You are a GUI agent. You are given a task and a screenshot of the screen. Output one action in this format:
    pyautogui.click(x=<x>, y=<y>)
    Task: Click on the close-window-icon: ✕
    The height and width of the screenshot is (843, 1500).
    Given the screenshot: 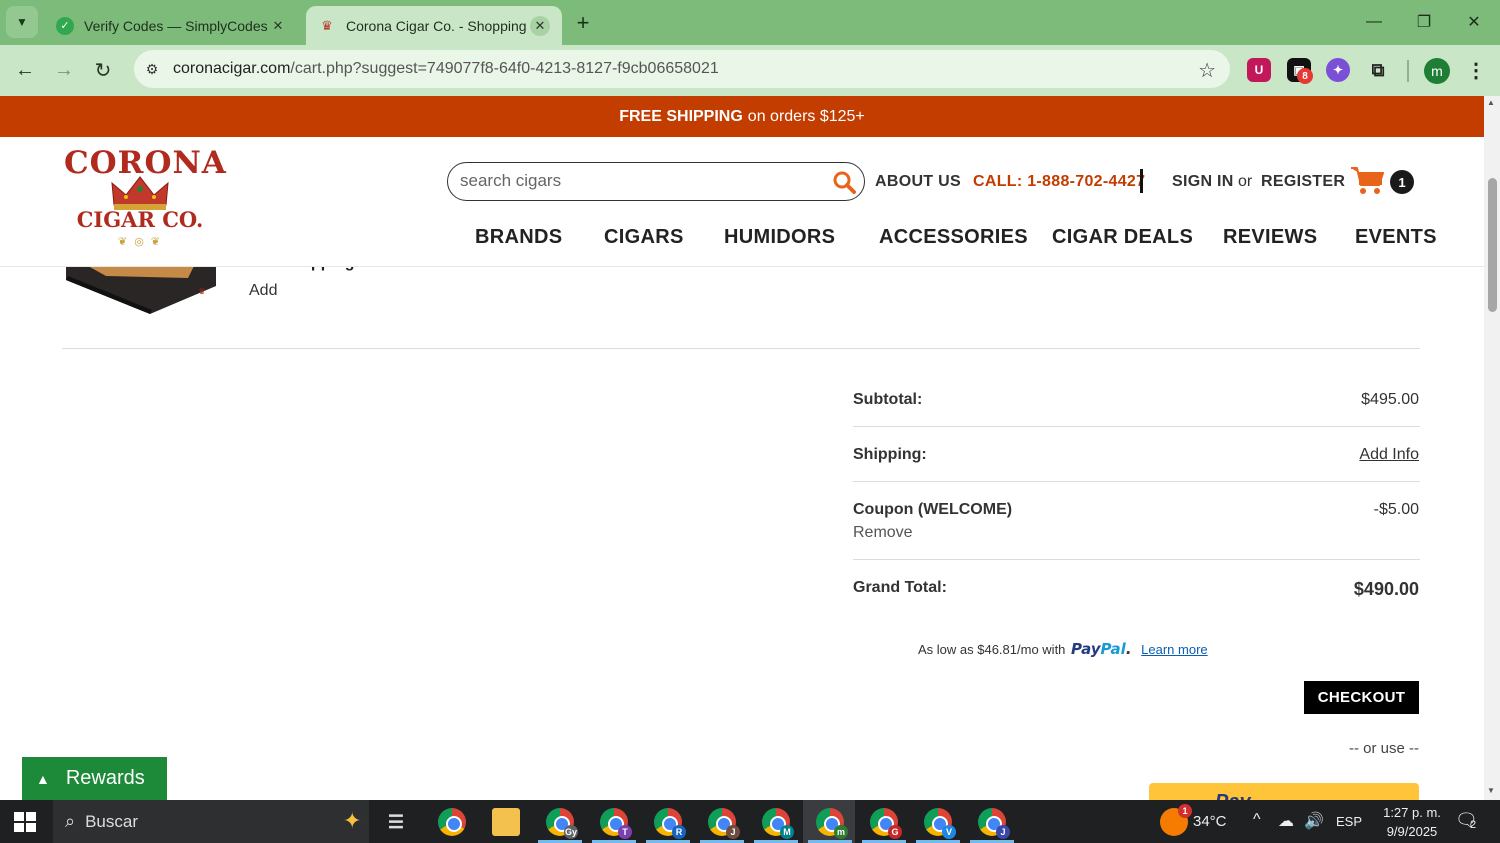 What is the action you would take?
    pyautogui.click(x=1474, y=22)
    